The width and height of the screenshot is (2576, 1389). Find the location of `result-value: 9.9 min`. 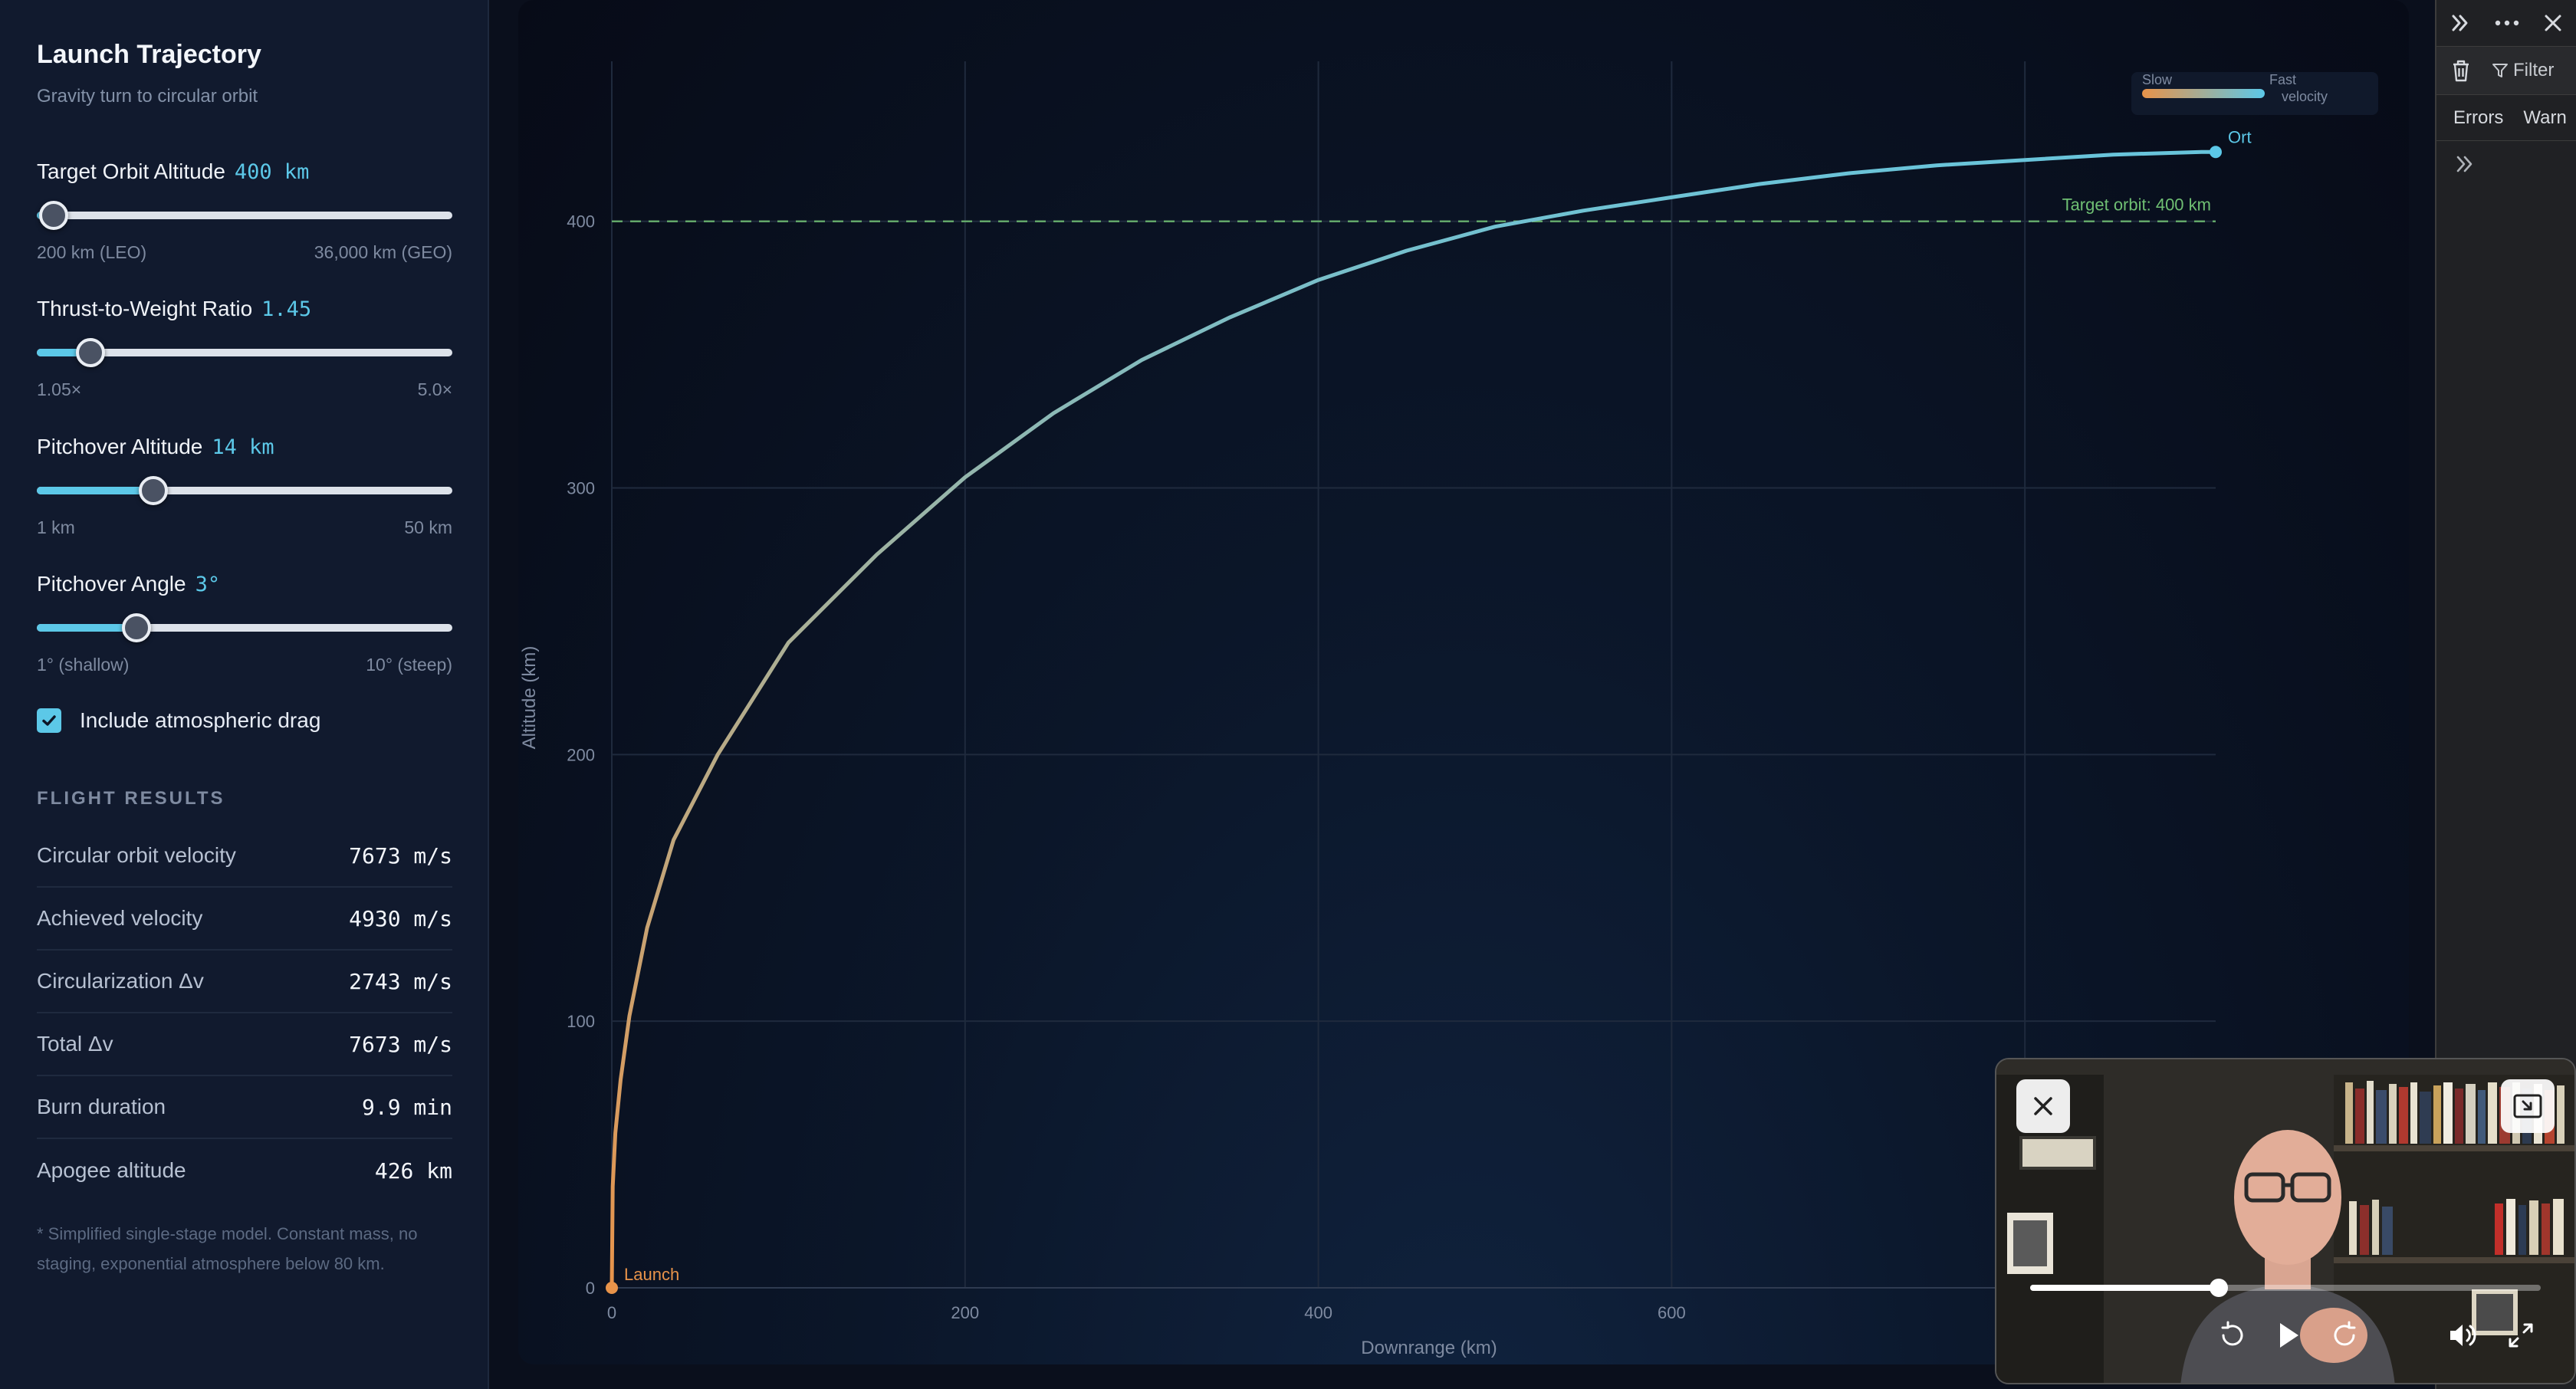

result-value: 9.9 min is located at coordinates (407, 1107).